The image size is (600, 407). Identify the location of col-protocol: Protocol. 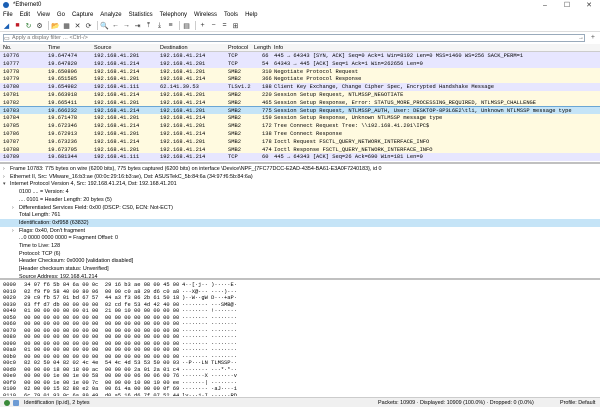
(238, 48).